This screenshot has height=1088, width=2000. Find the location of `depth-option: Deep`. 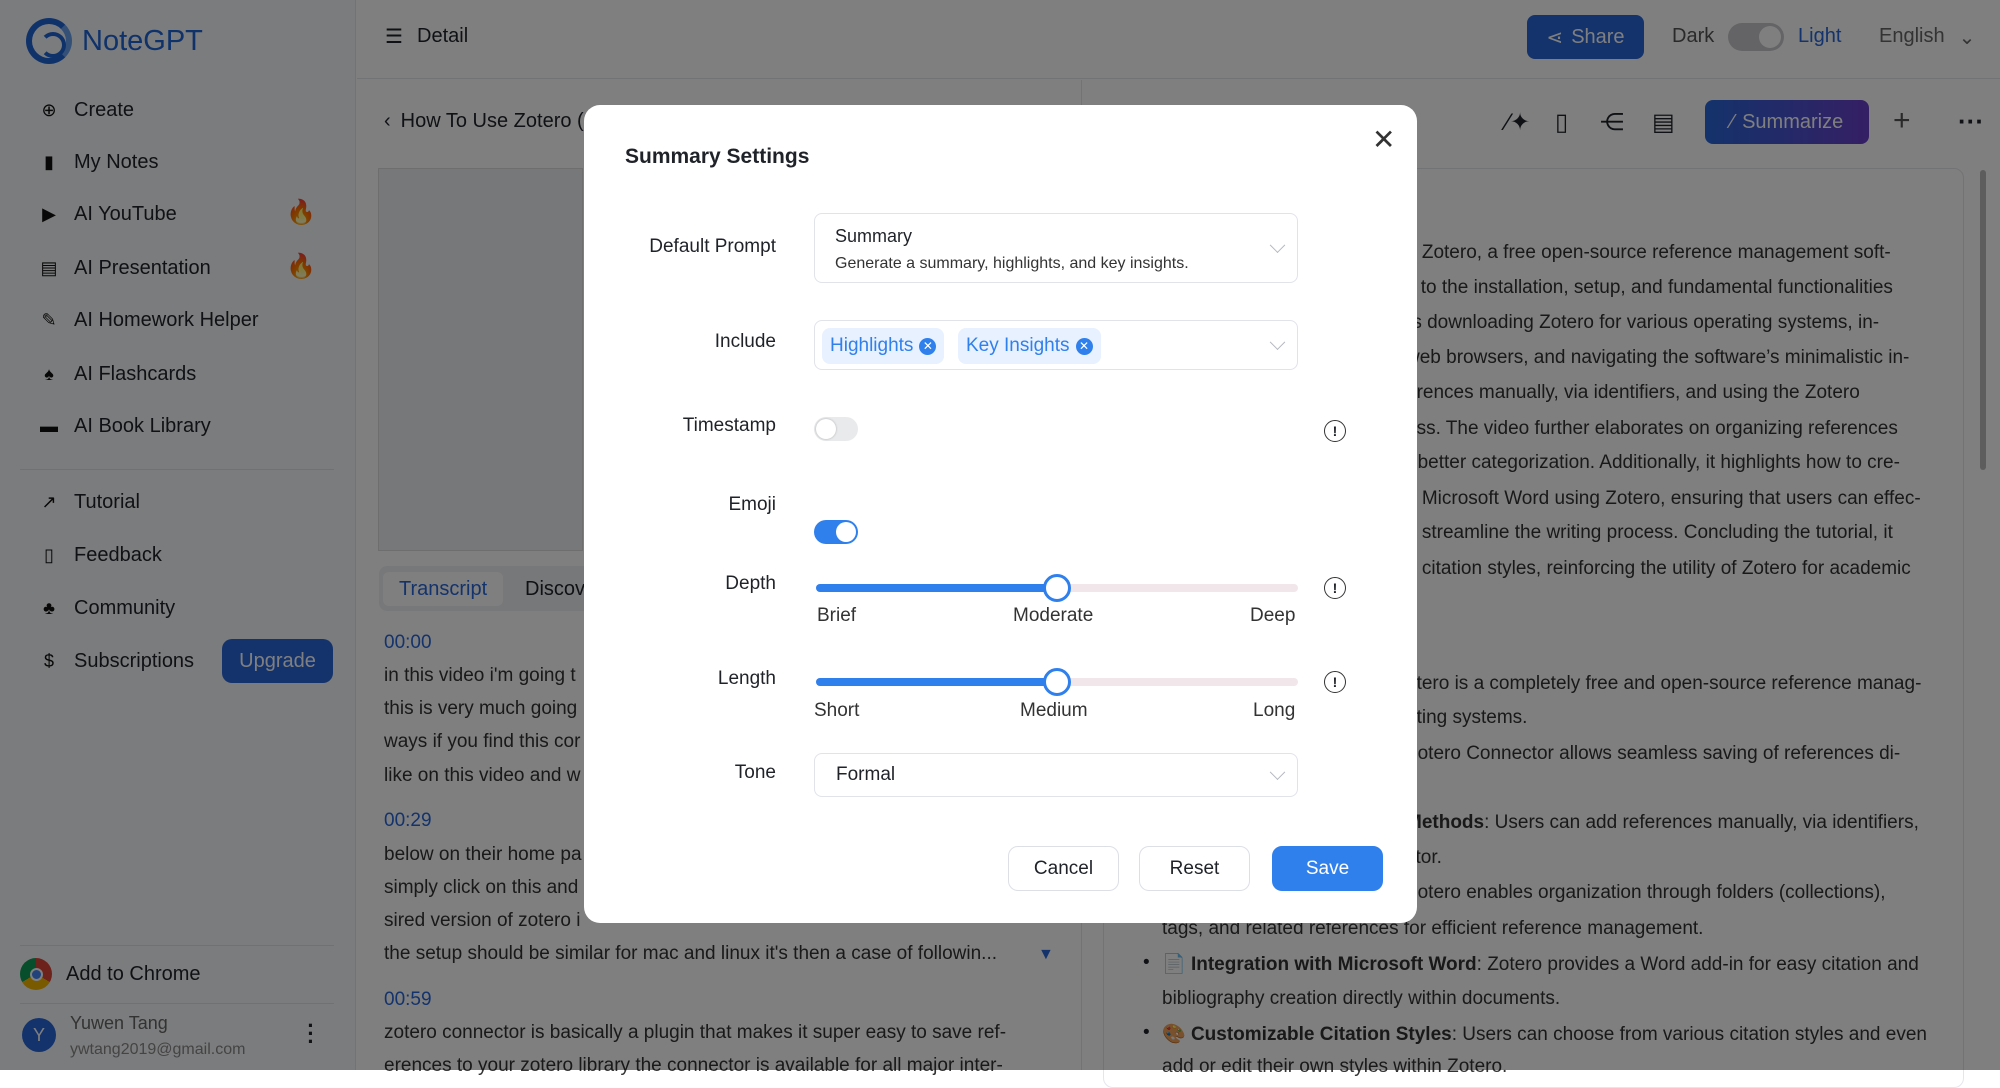

depth-option: Deep is located at coordinates (1273, 615).